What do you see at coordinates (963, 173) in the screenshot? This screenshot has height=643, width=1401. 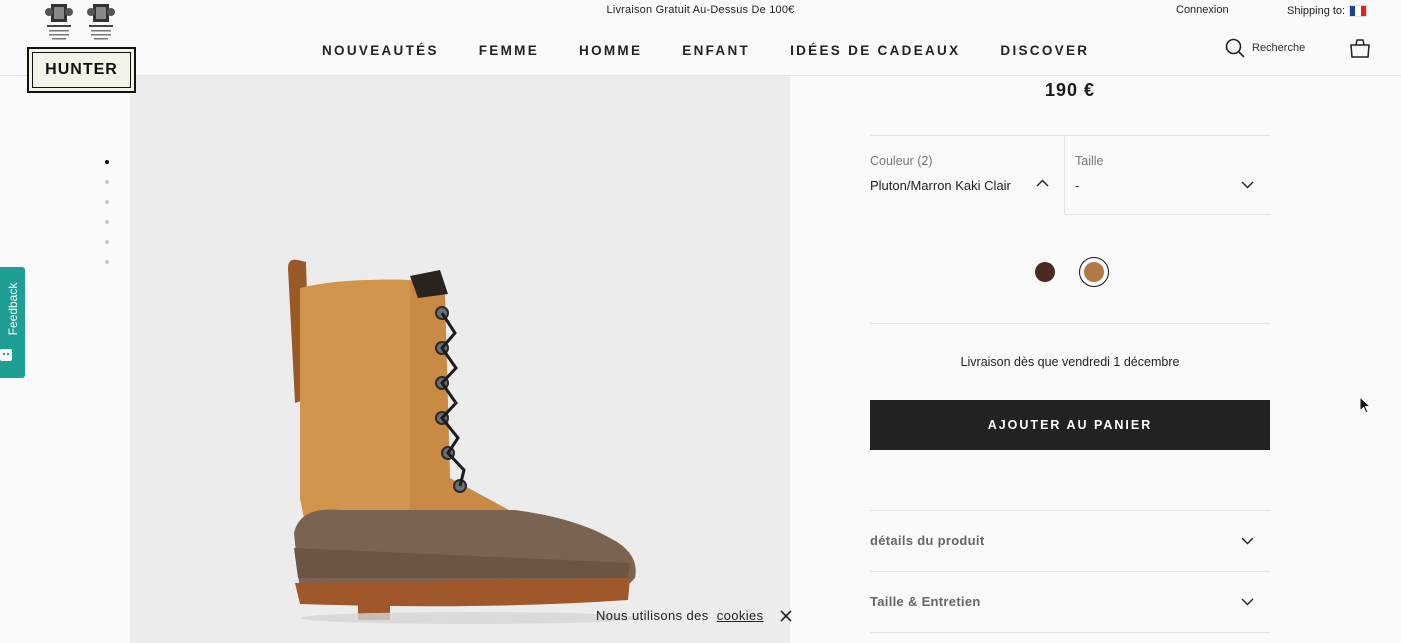 I see `color-selector: Couleur (2) Pluton/Marron Kaki Clair` at bounding box center [963, 173].